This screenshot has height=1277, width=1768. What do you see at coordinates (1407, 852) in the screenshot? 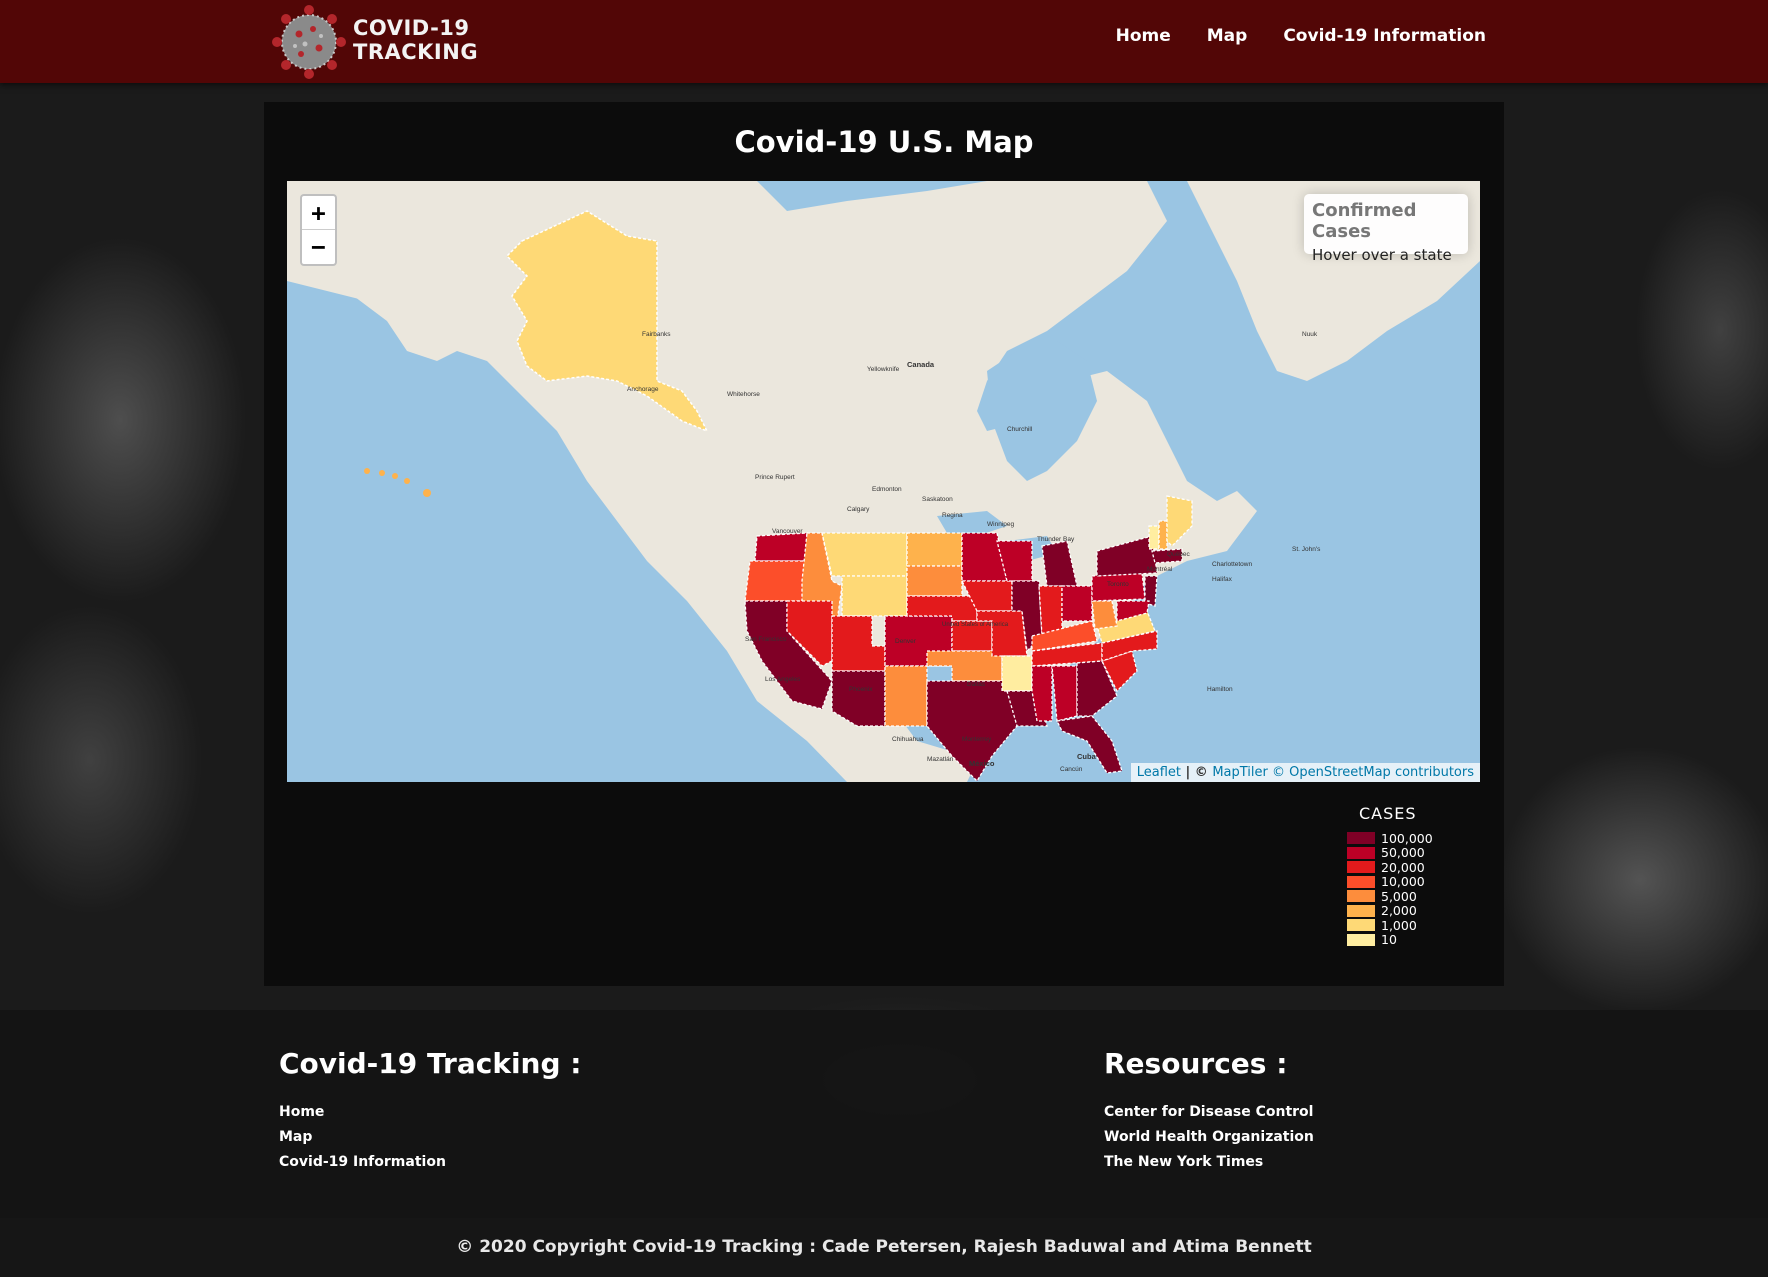
I see `legend-row: 50,000` at bounding box center [1407, 852].